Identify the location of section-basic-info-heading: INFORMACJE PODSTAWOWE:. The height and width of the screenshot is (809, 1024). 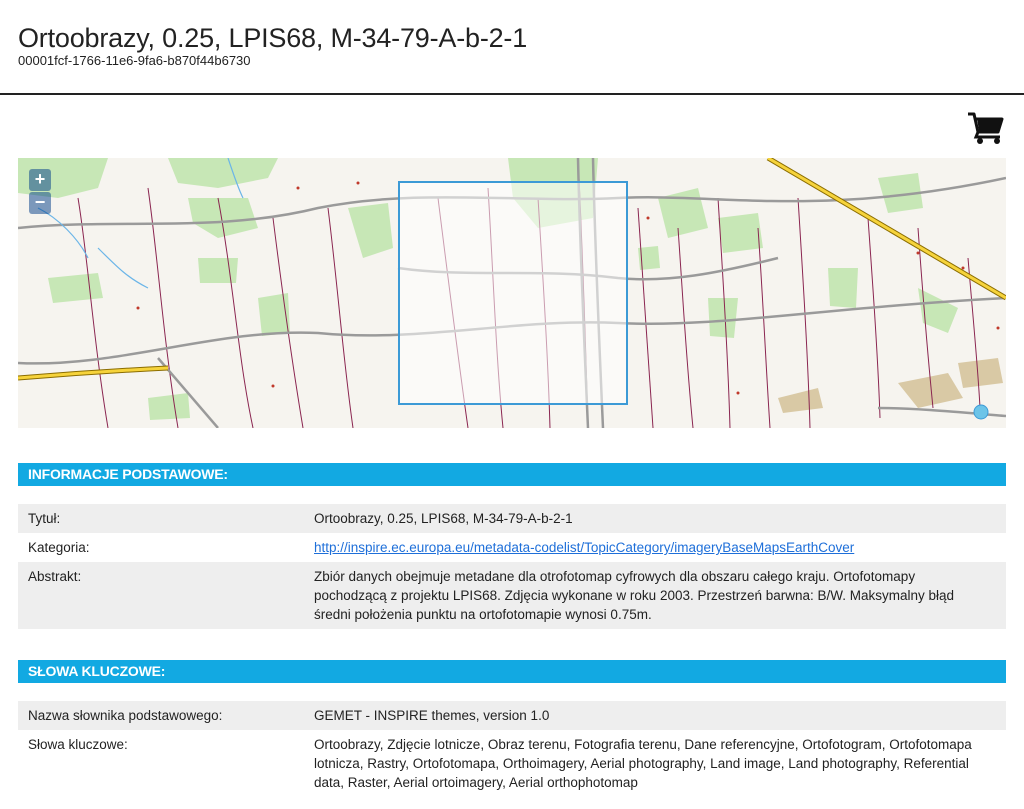
(512, 474).